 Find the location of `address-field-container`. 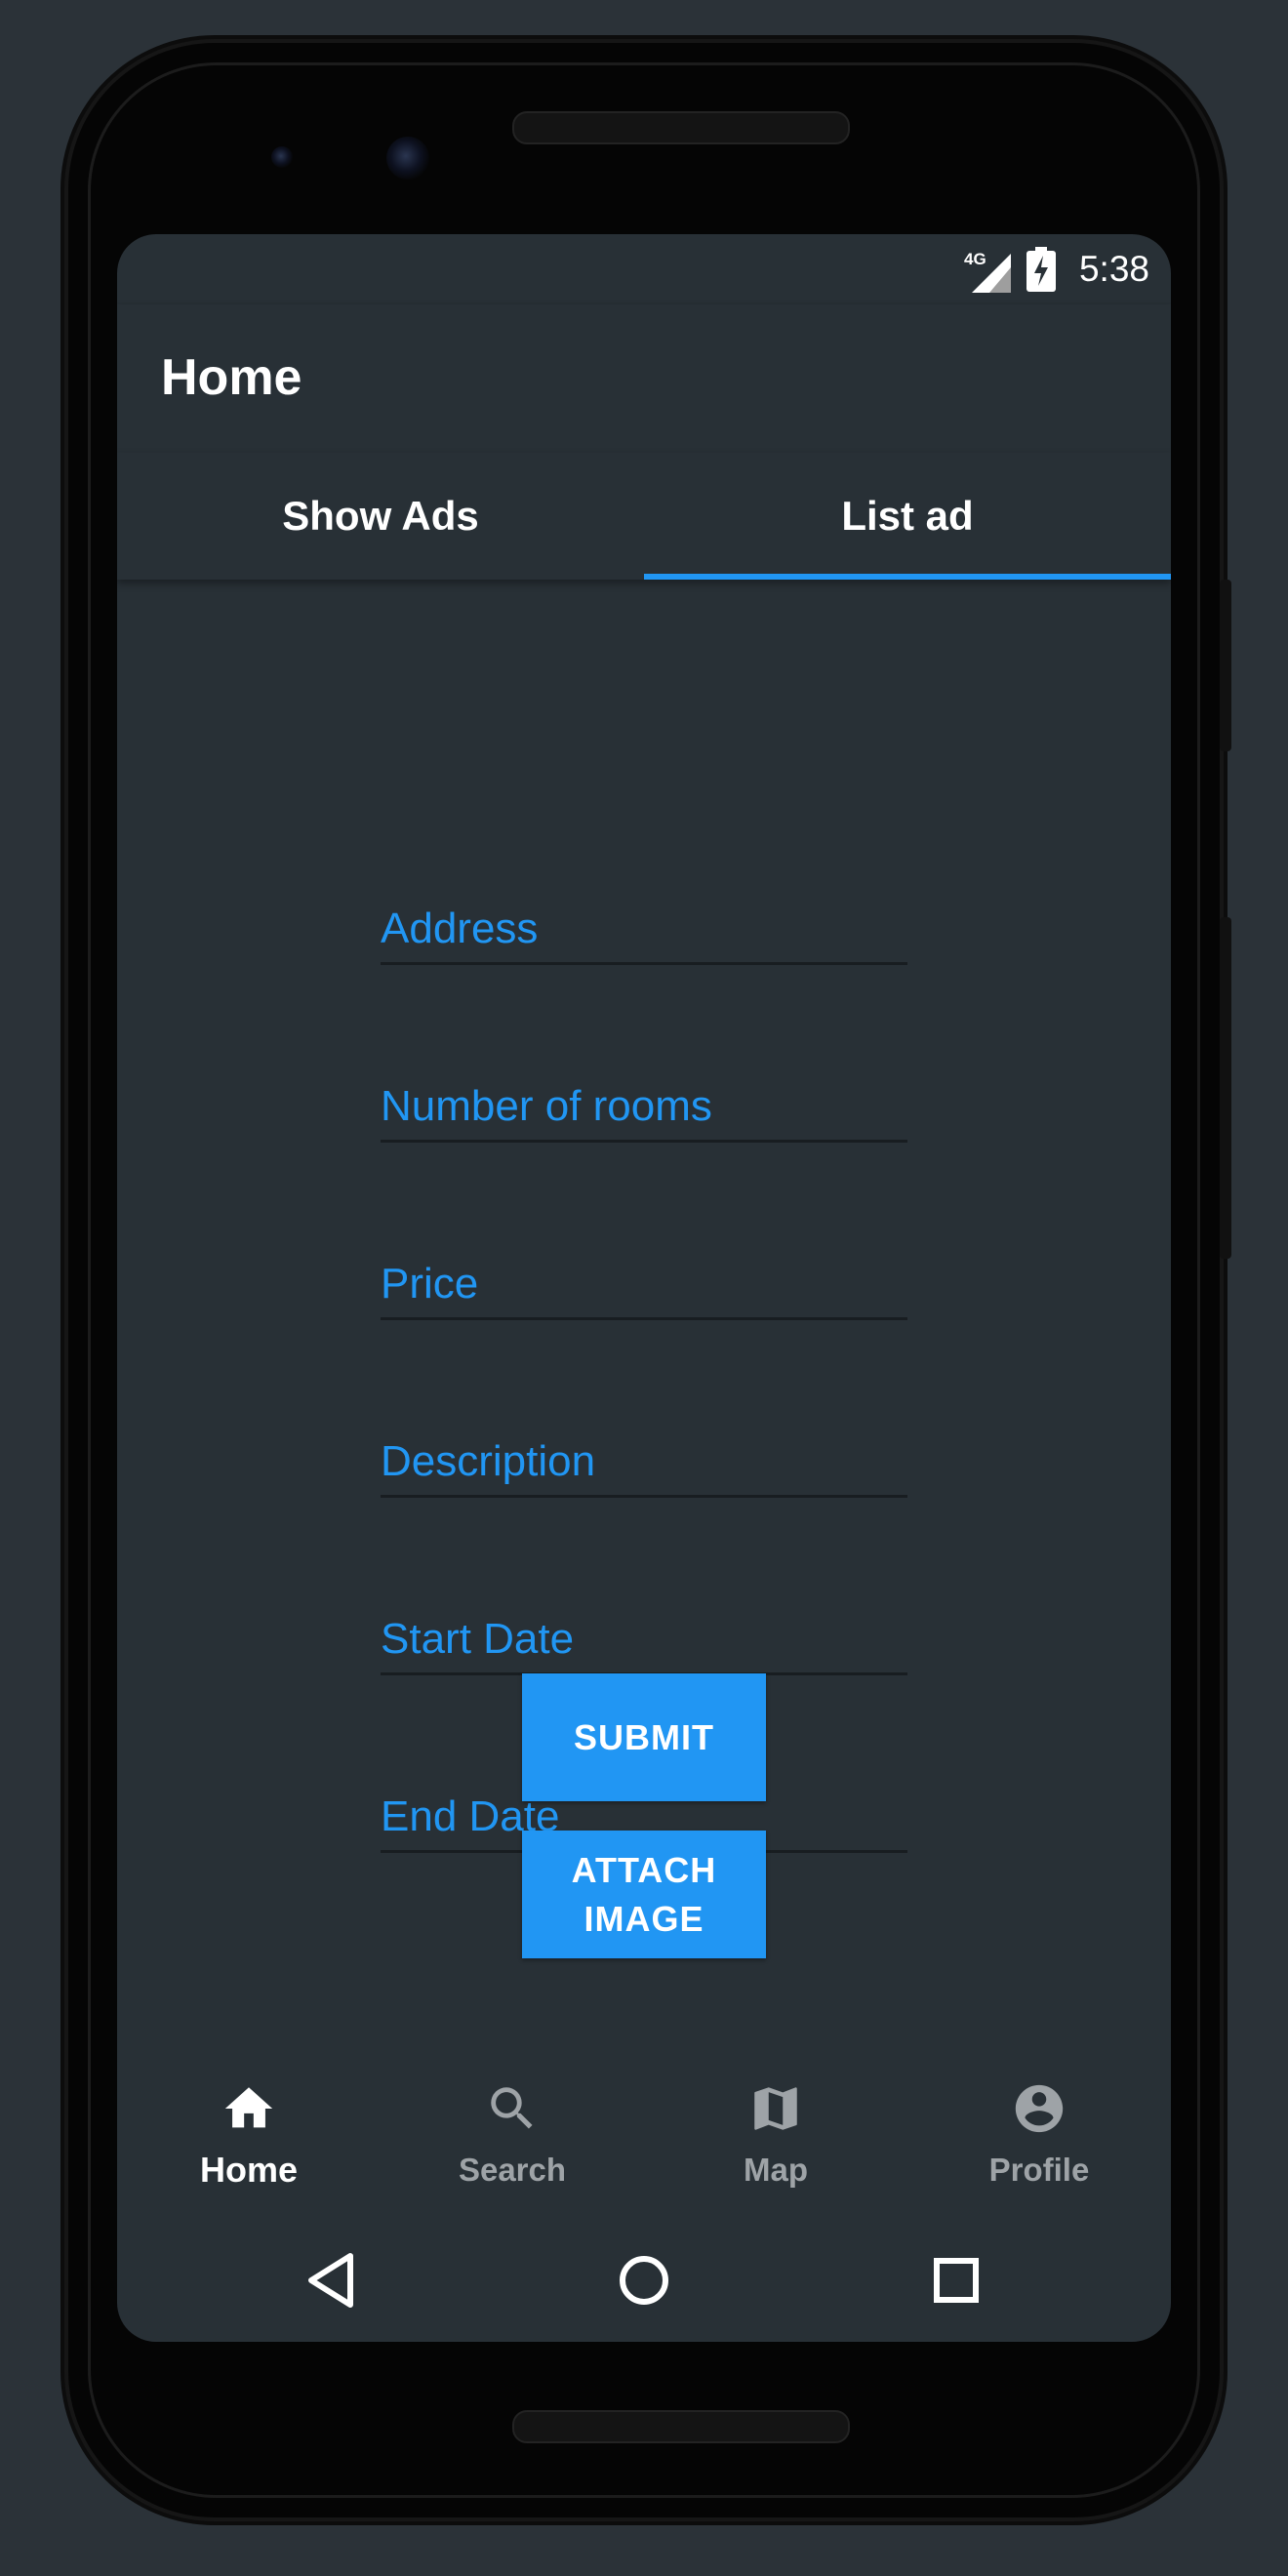

address-field-container is located at coordinates (644, 924).